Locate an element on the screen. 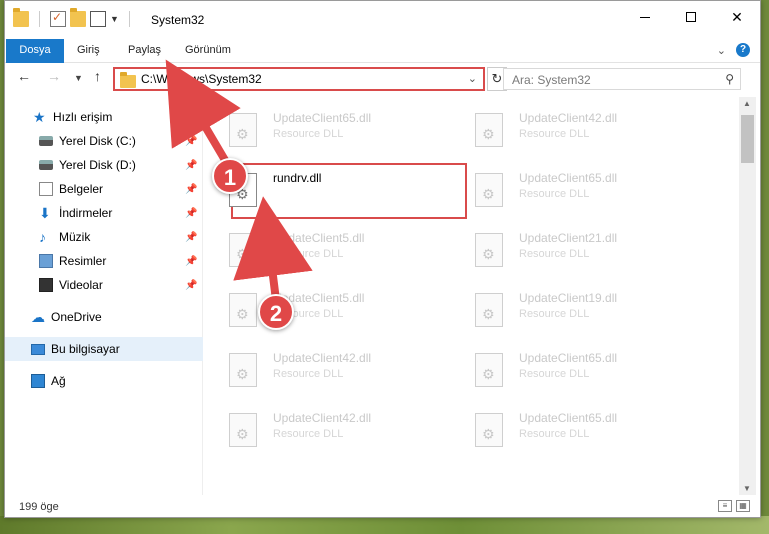 Image resolution: width=769 pixels, height=534 pixels. ribbon-tabs: Dosya Giriş Paylaş Görünüm ⌄ ? is located at coordinates (382, 51).